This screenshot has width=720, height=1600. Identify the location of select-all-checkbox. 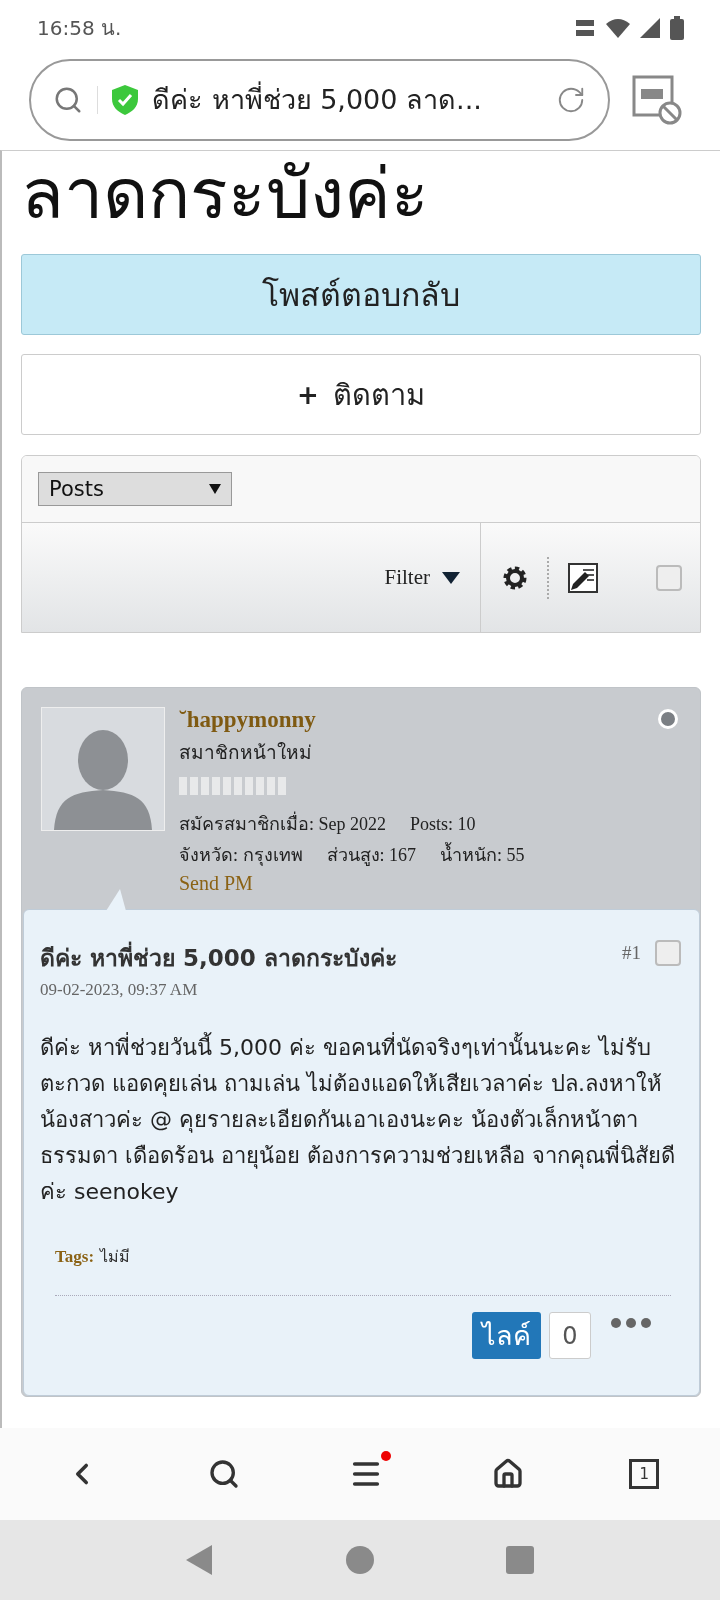
(669, 577).